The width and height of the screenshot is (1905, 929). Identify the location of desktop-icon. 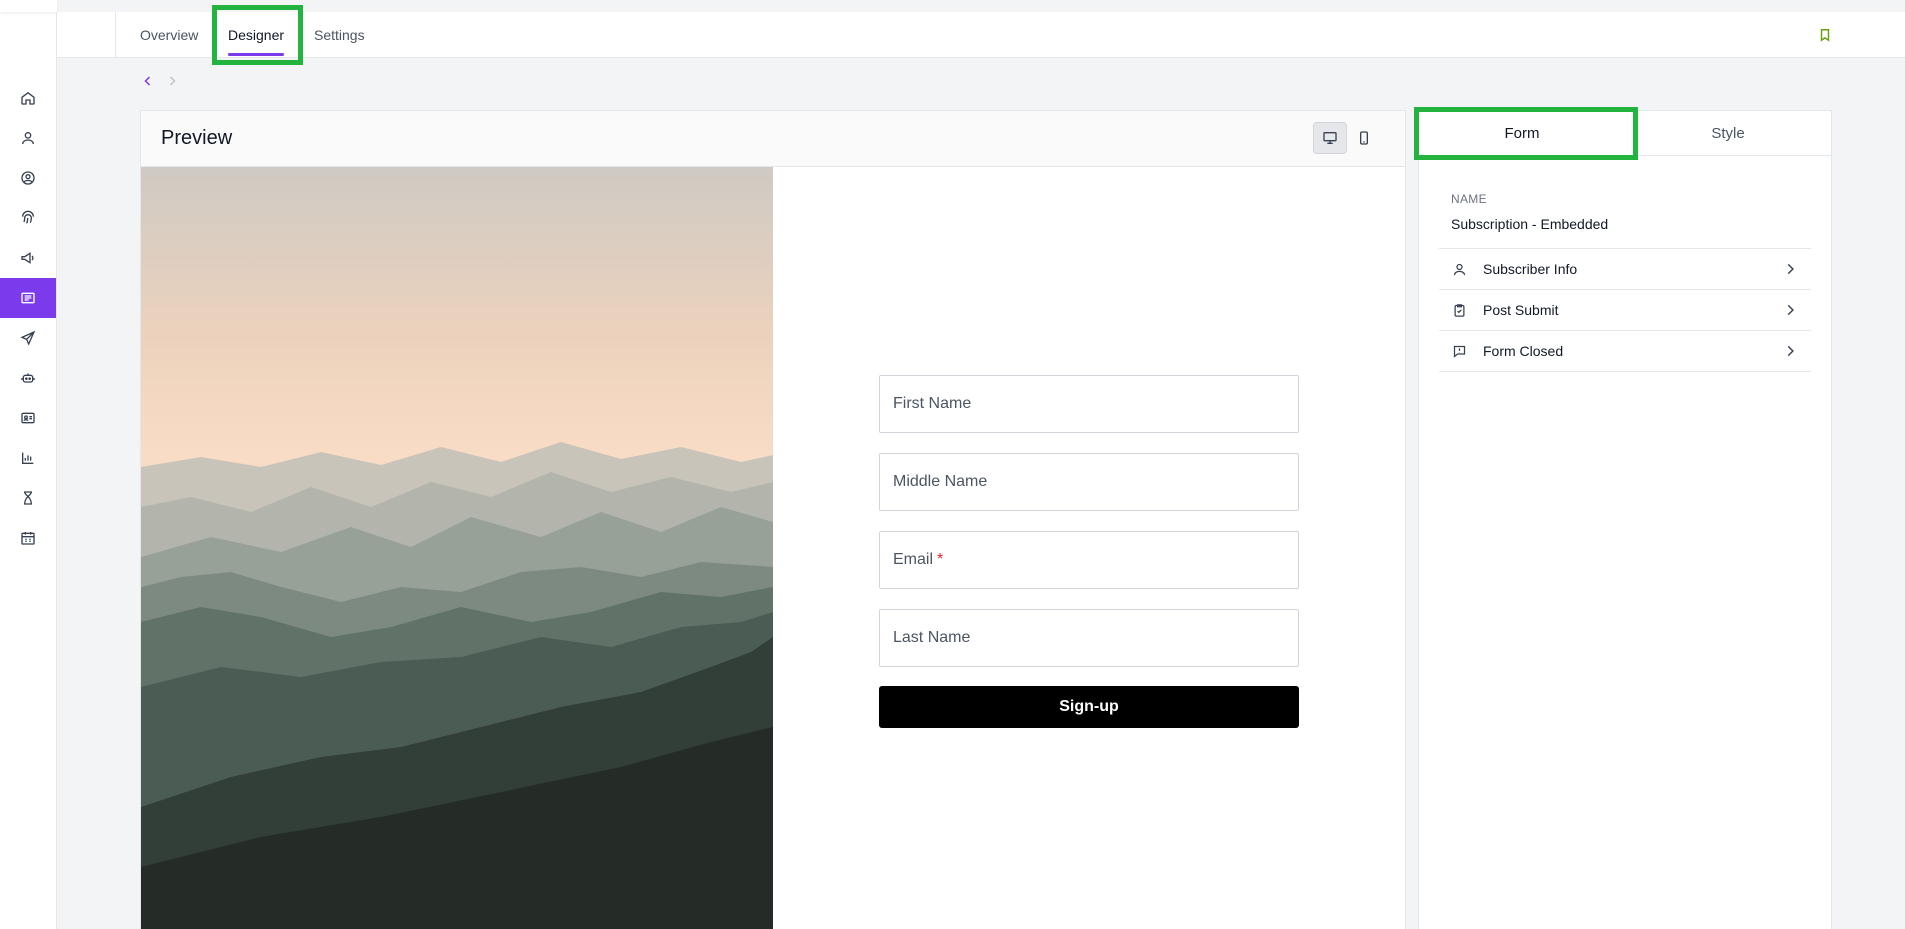
(1330, 138).